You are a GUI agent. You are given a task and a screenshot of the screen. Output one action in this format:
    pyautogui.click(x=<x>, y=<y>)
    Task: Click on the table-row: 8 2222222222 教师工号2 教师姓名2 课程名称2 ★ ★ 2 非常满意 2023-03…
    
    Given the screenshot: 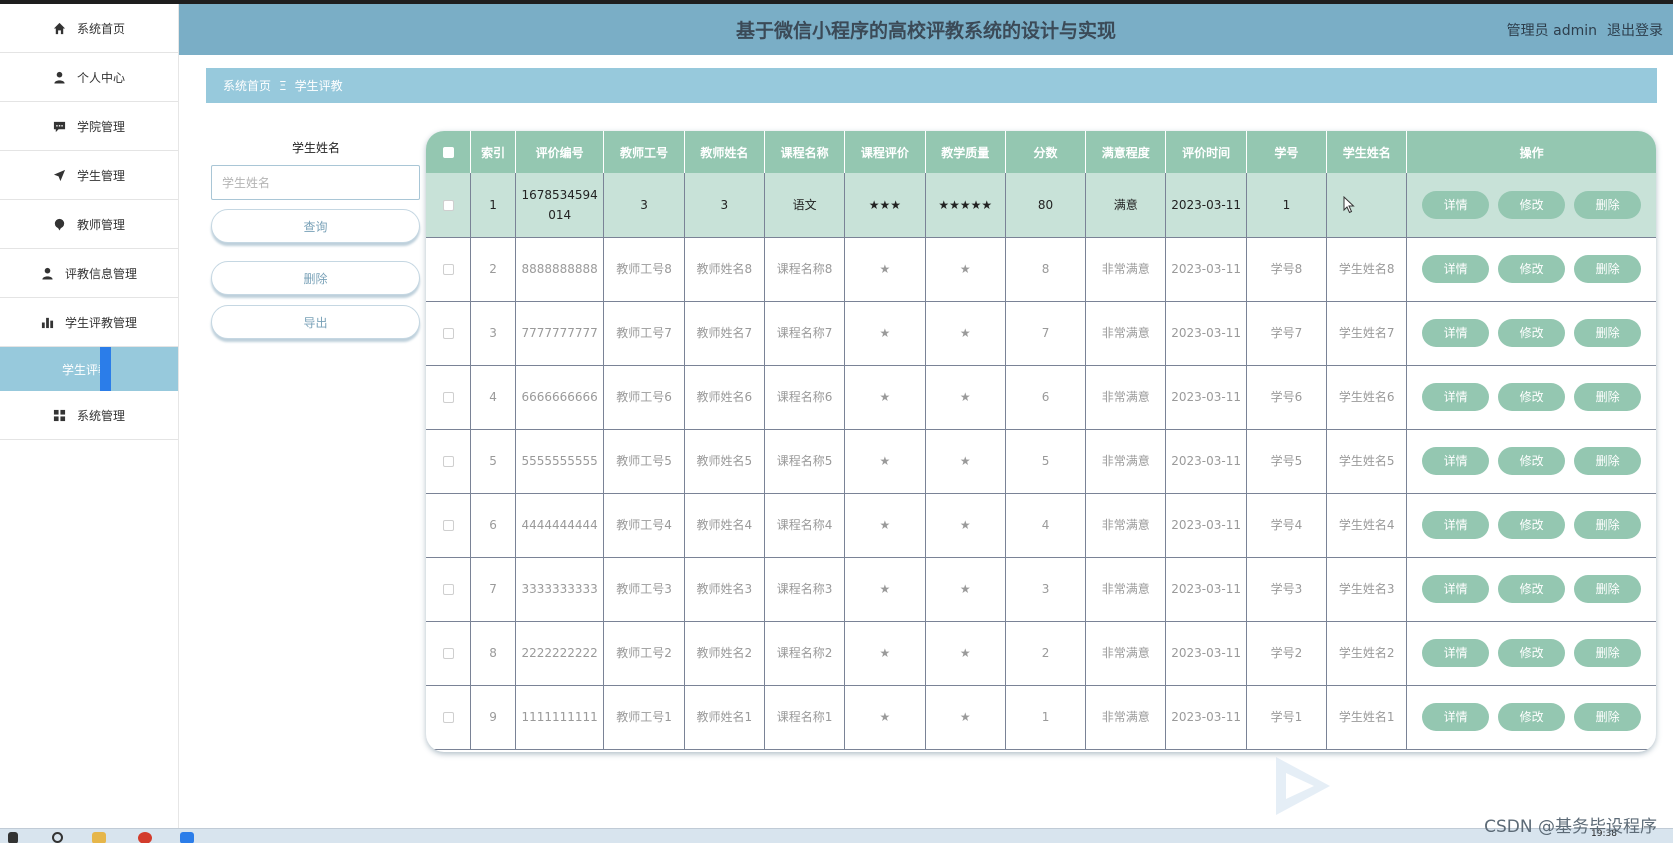 What is the action you would take?
    pyautogui.click(x=1041, y=653)
    